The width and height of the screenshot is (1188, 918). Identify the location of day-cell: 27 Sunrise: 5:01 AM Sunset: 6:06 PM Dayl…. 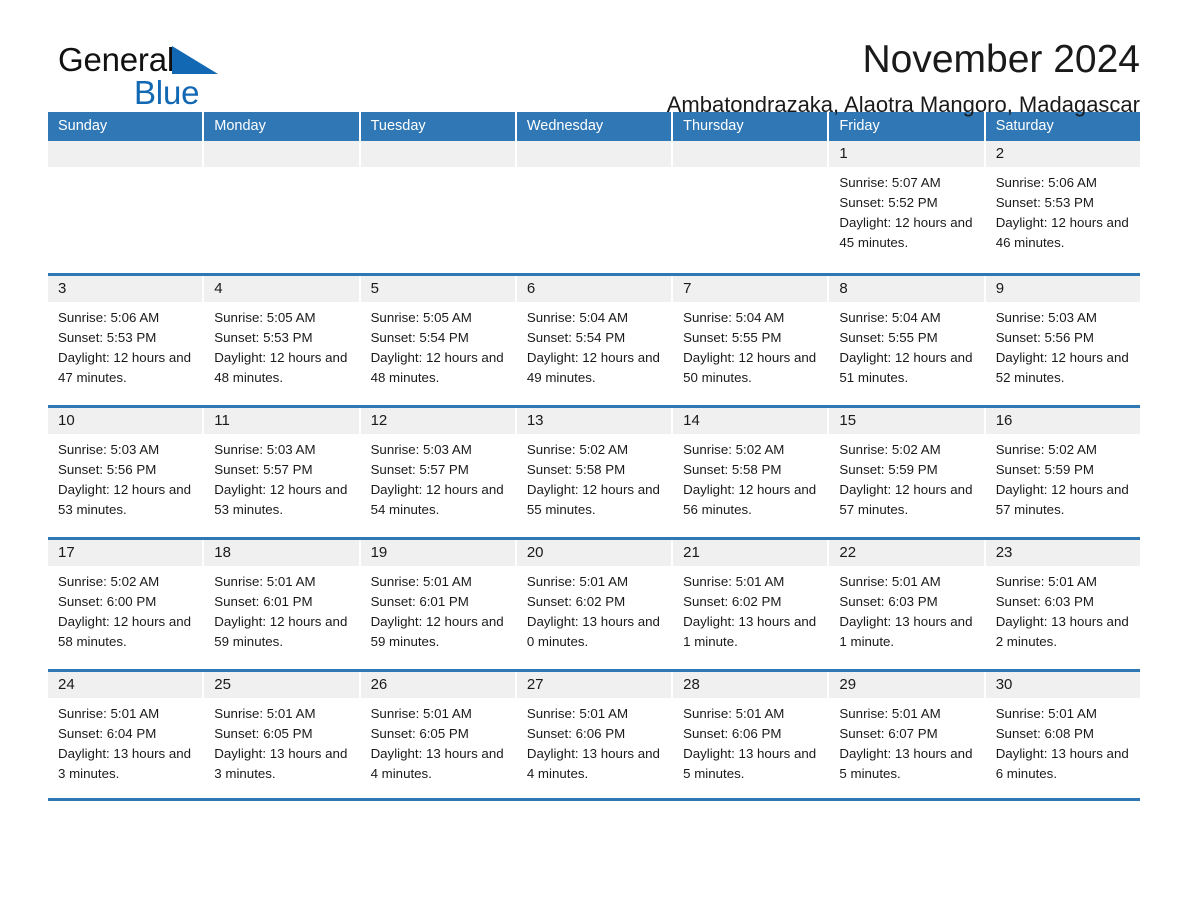
(595, 735).